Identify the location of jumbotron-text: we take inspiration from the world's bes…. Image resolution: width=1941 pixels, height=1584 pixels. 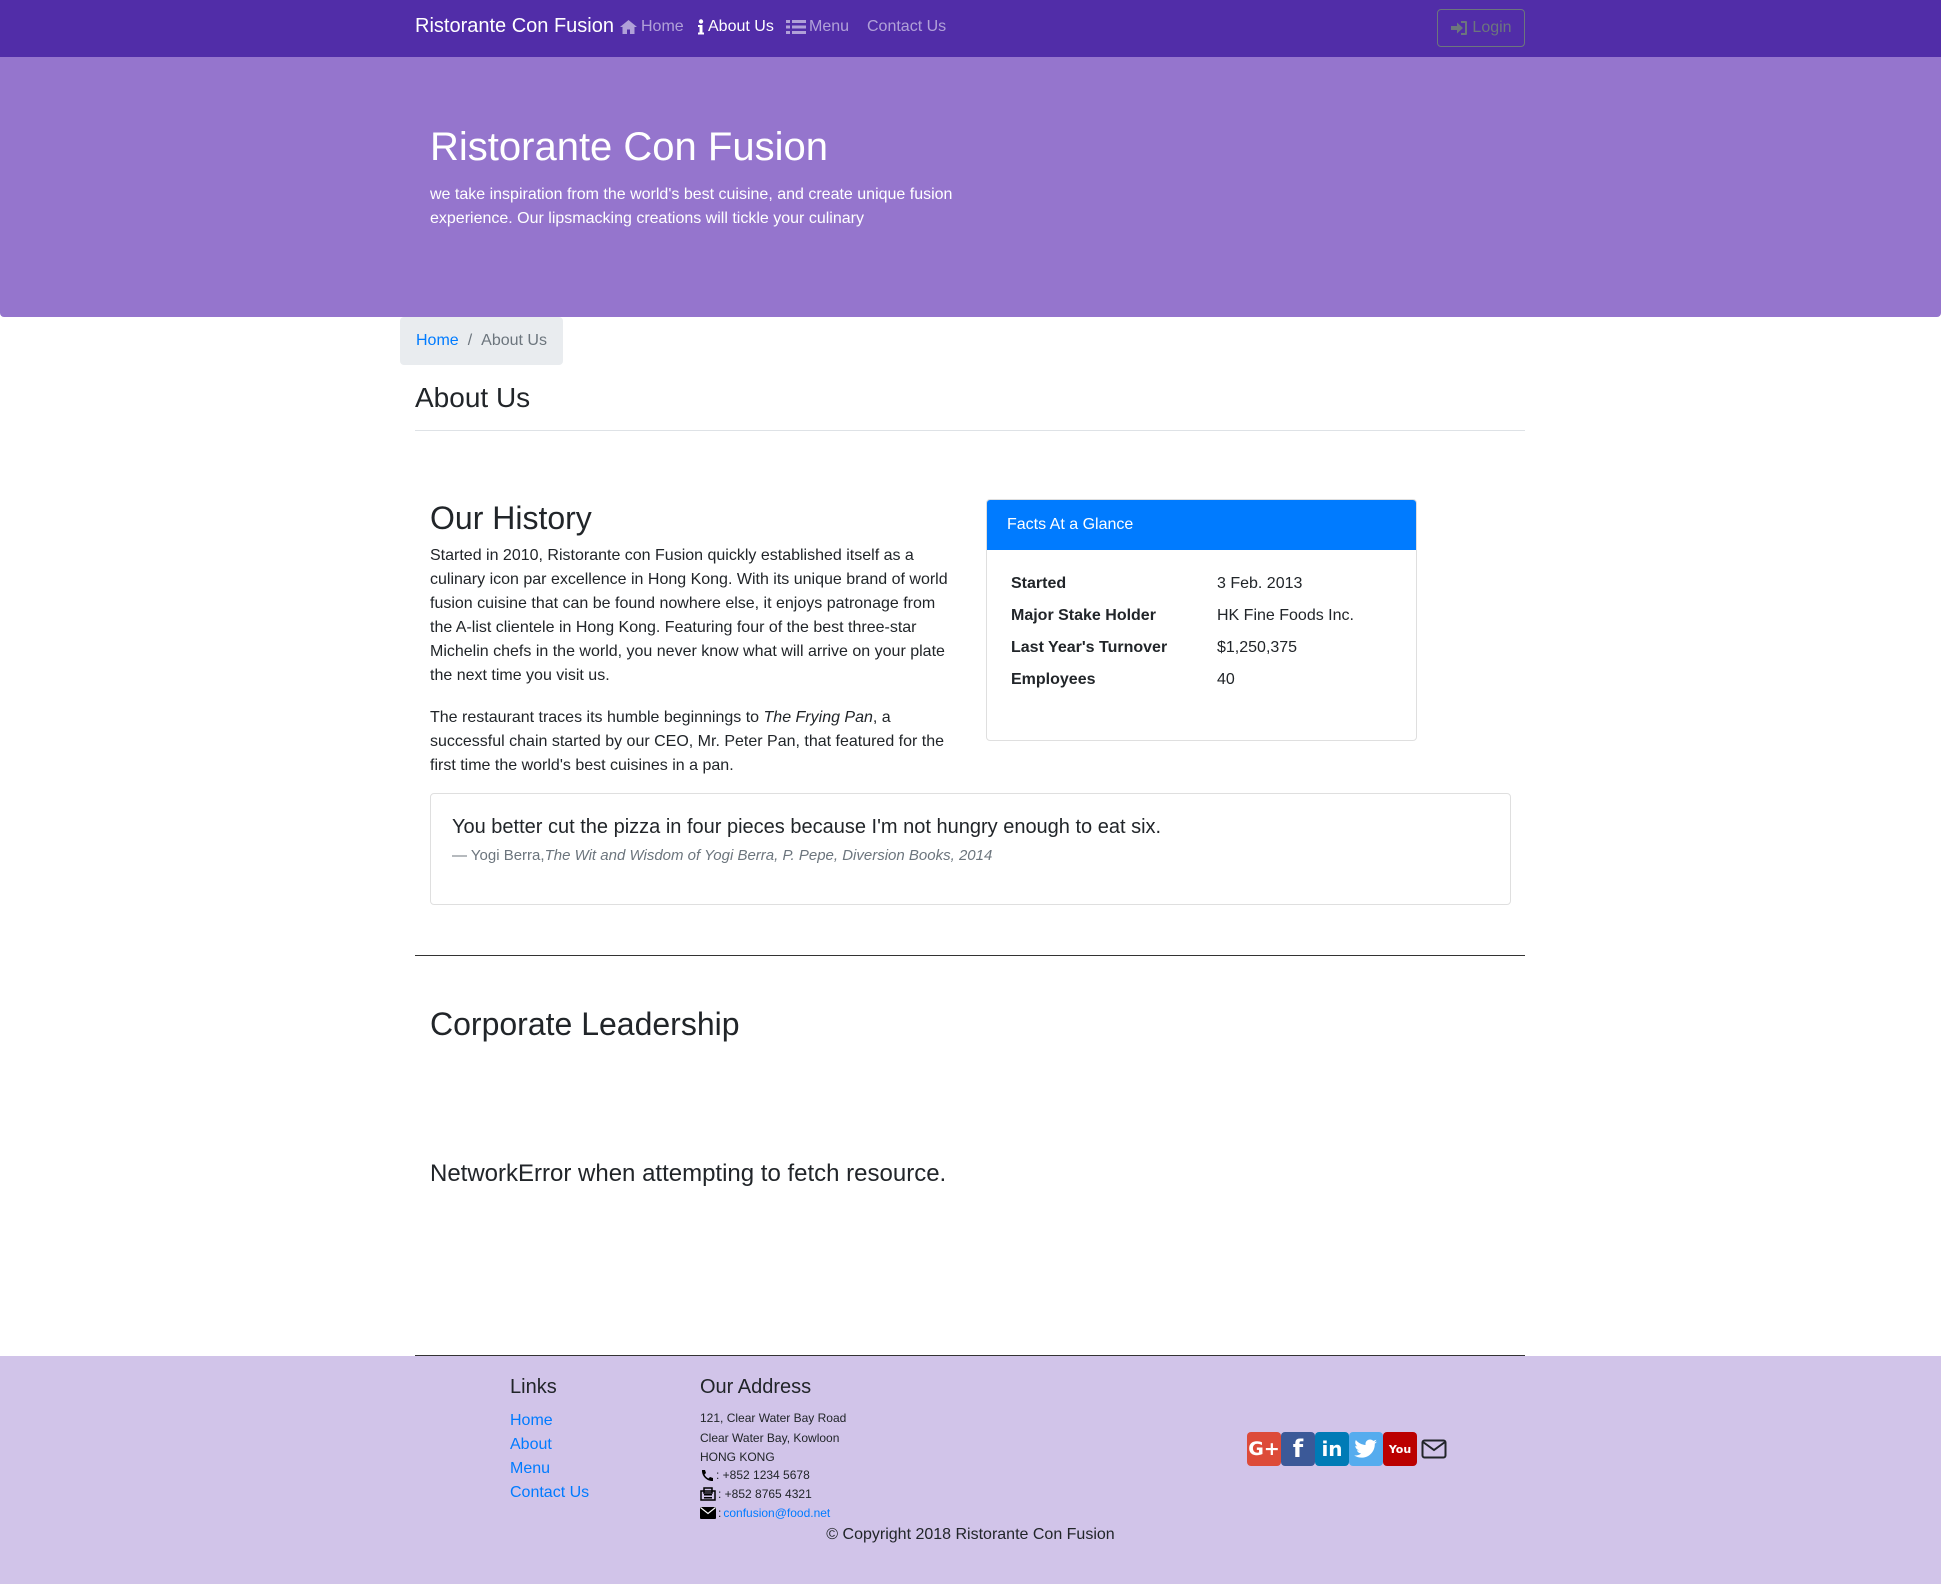
(691, 206).